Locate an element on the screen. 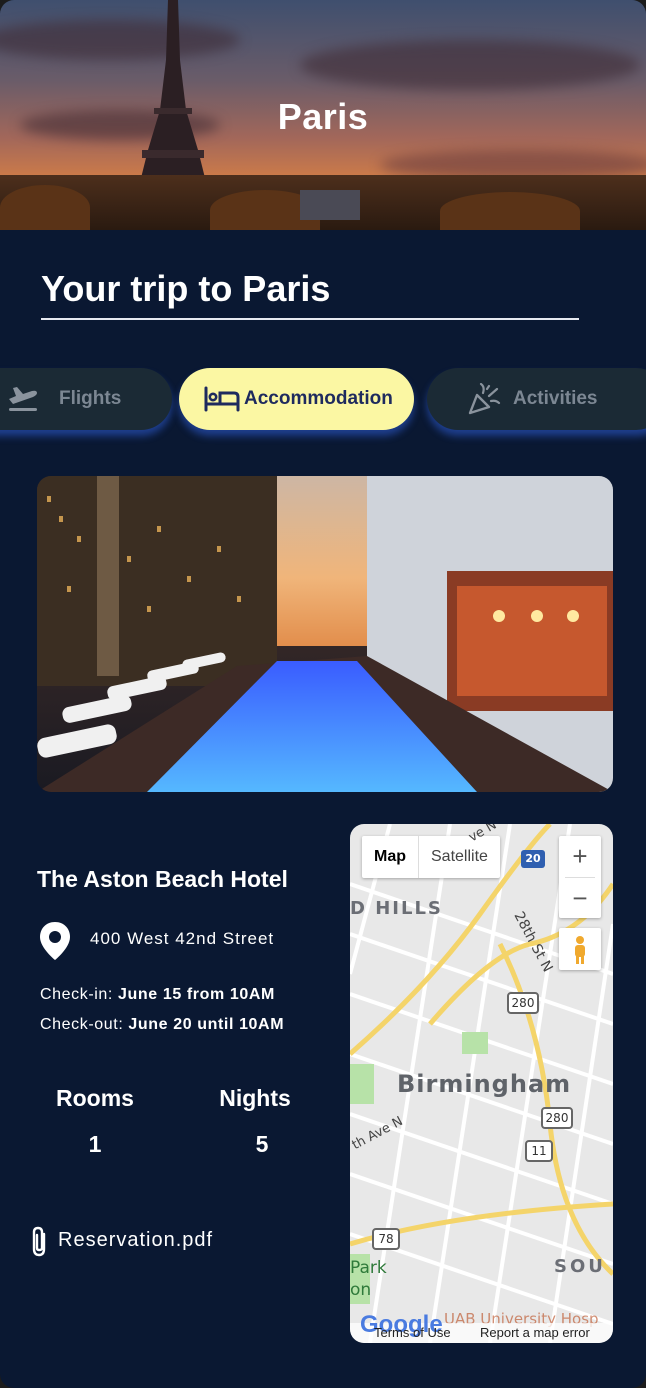 The image size is (646, 1388). map-type-control: Map Satellite is located at coordinates (431, 857).